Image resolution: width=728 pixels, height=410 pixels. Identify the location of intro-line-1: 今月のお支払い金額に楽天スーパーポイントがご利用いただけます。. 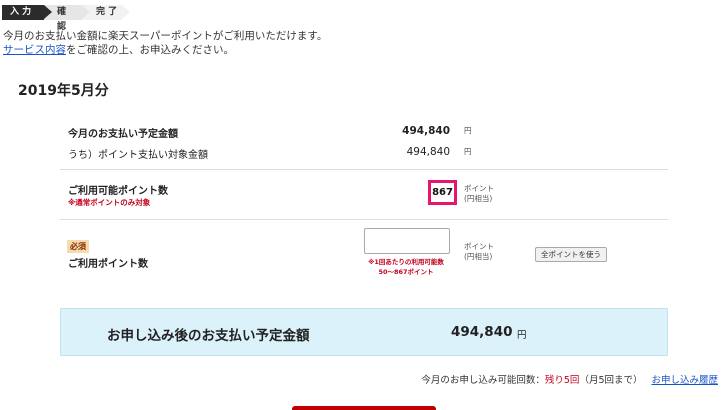
(165, 36).